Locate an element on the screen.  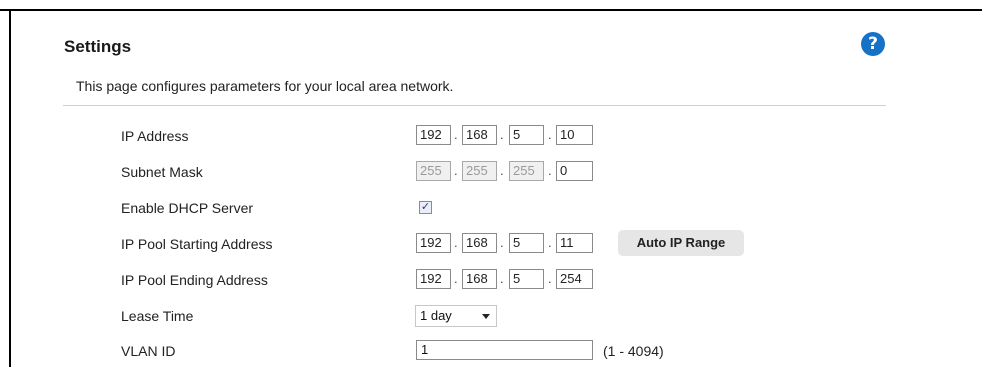
pool-start-octet-1: 192 is located at coordinates (433, 243).